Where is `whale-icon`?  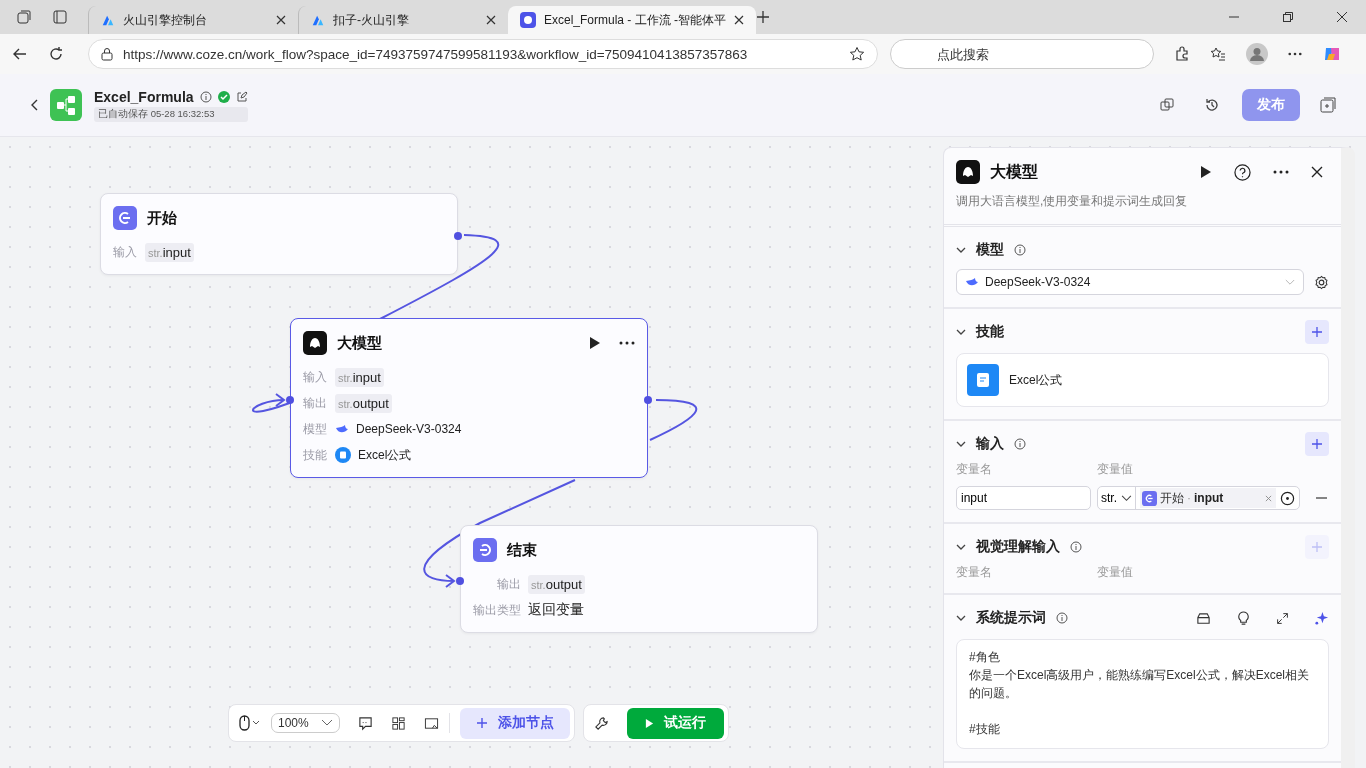
whale-icon is located at coordinates (342, 429).